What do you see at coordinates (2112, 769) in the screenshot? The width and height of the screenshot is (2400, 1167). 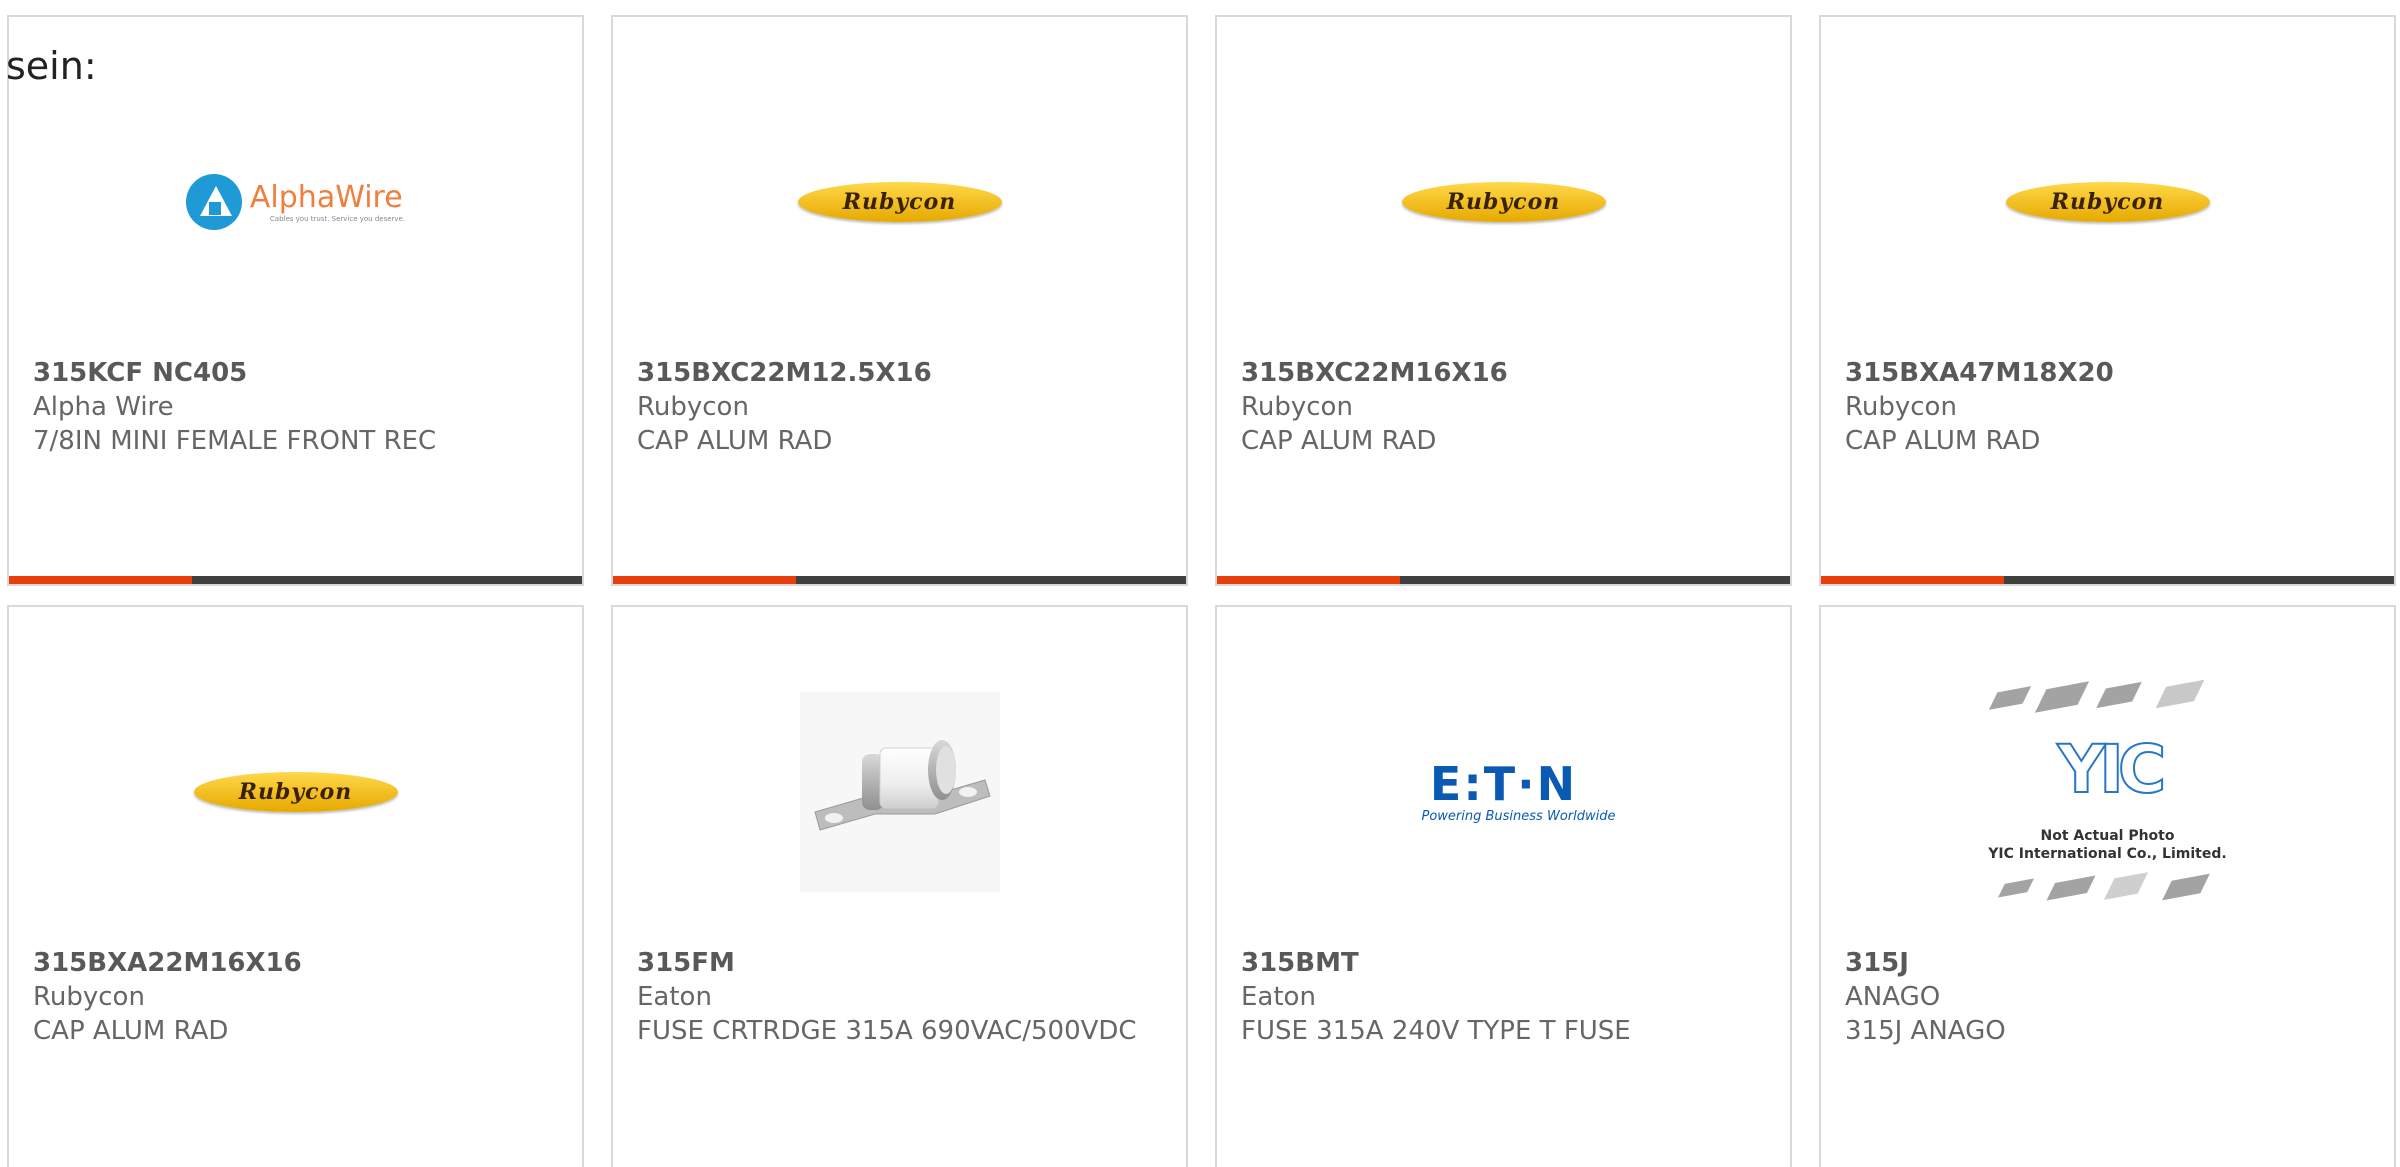 I see `yic-logo: YIC` at bounding box center [2112, 769].